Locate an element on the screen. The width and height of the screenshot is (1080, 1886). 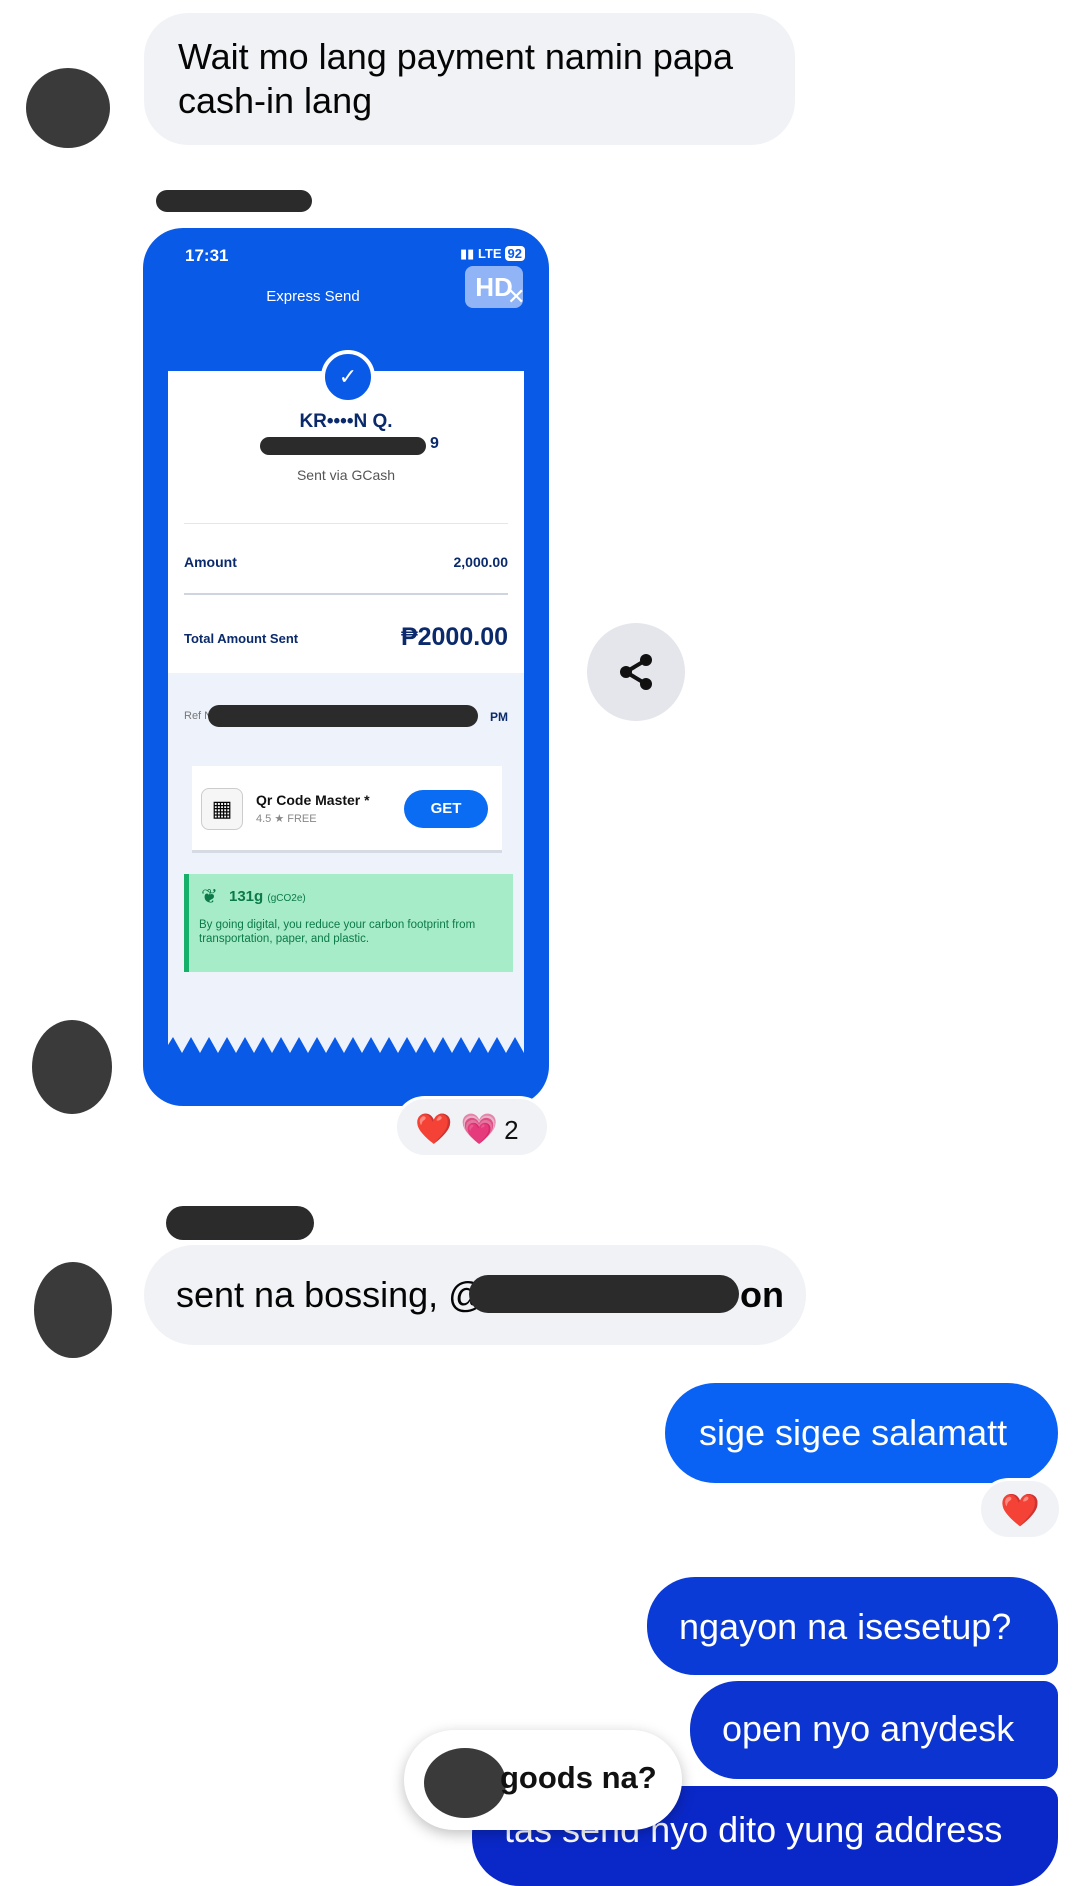
preview-text: goods na? is located at coordinates (578, 1777).